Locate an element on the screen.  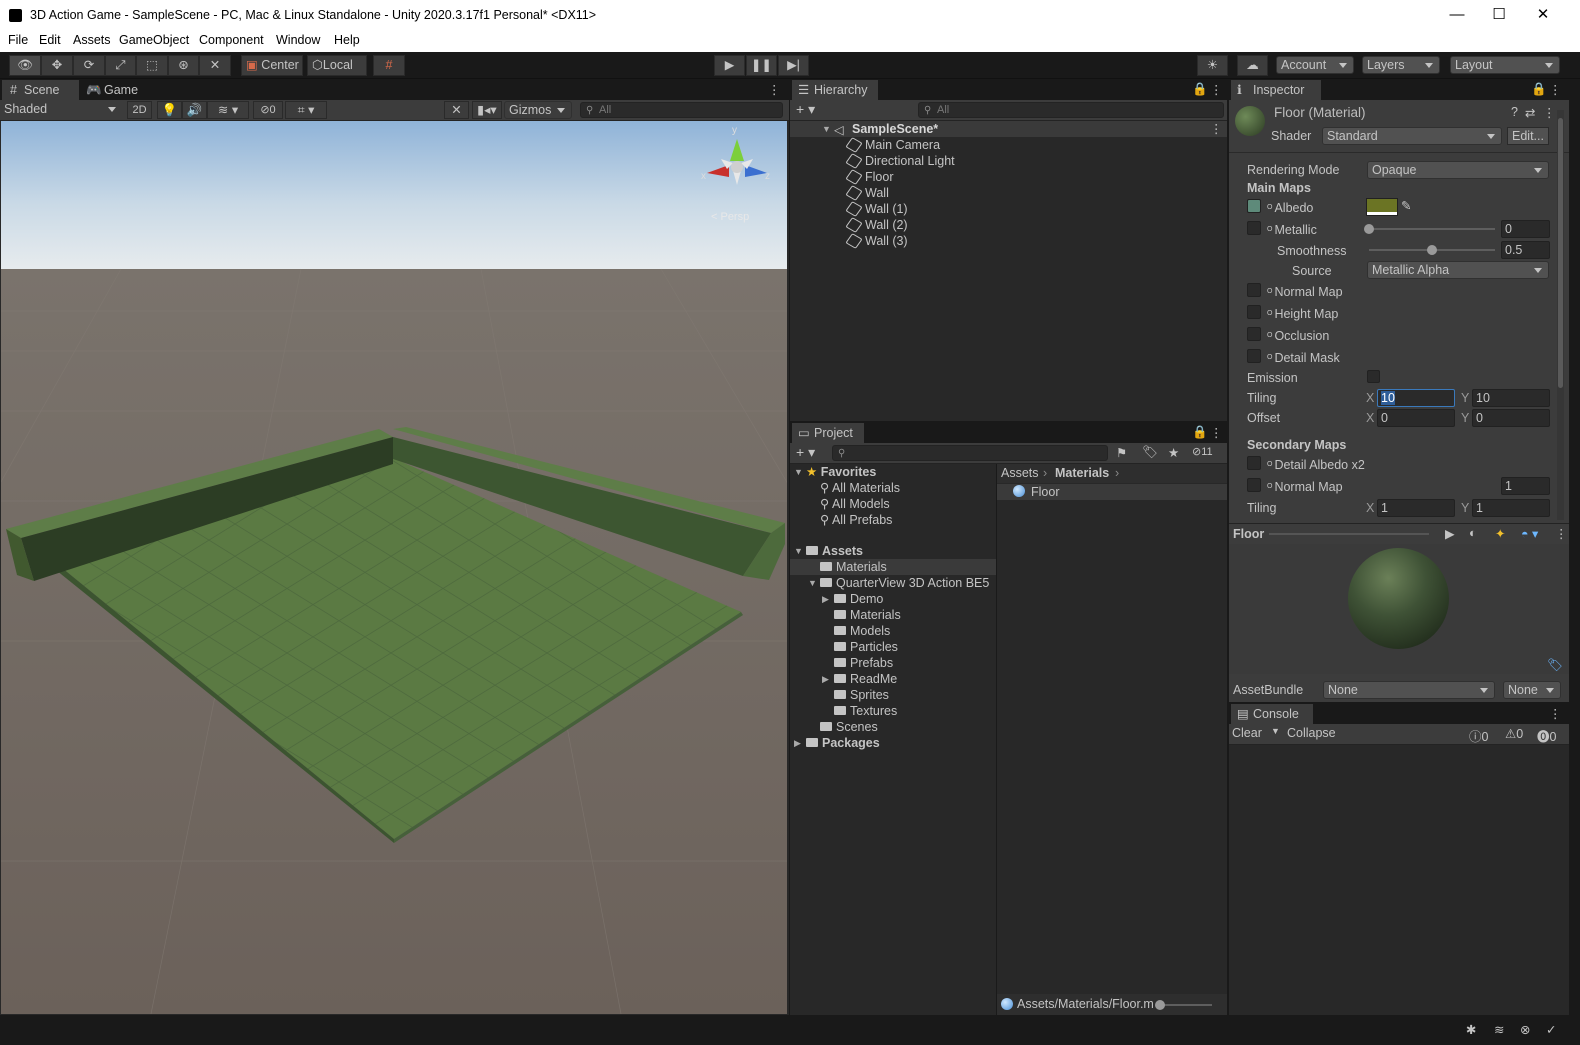
menu-file: File is located at coordinates (18, 40).